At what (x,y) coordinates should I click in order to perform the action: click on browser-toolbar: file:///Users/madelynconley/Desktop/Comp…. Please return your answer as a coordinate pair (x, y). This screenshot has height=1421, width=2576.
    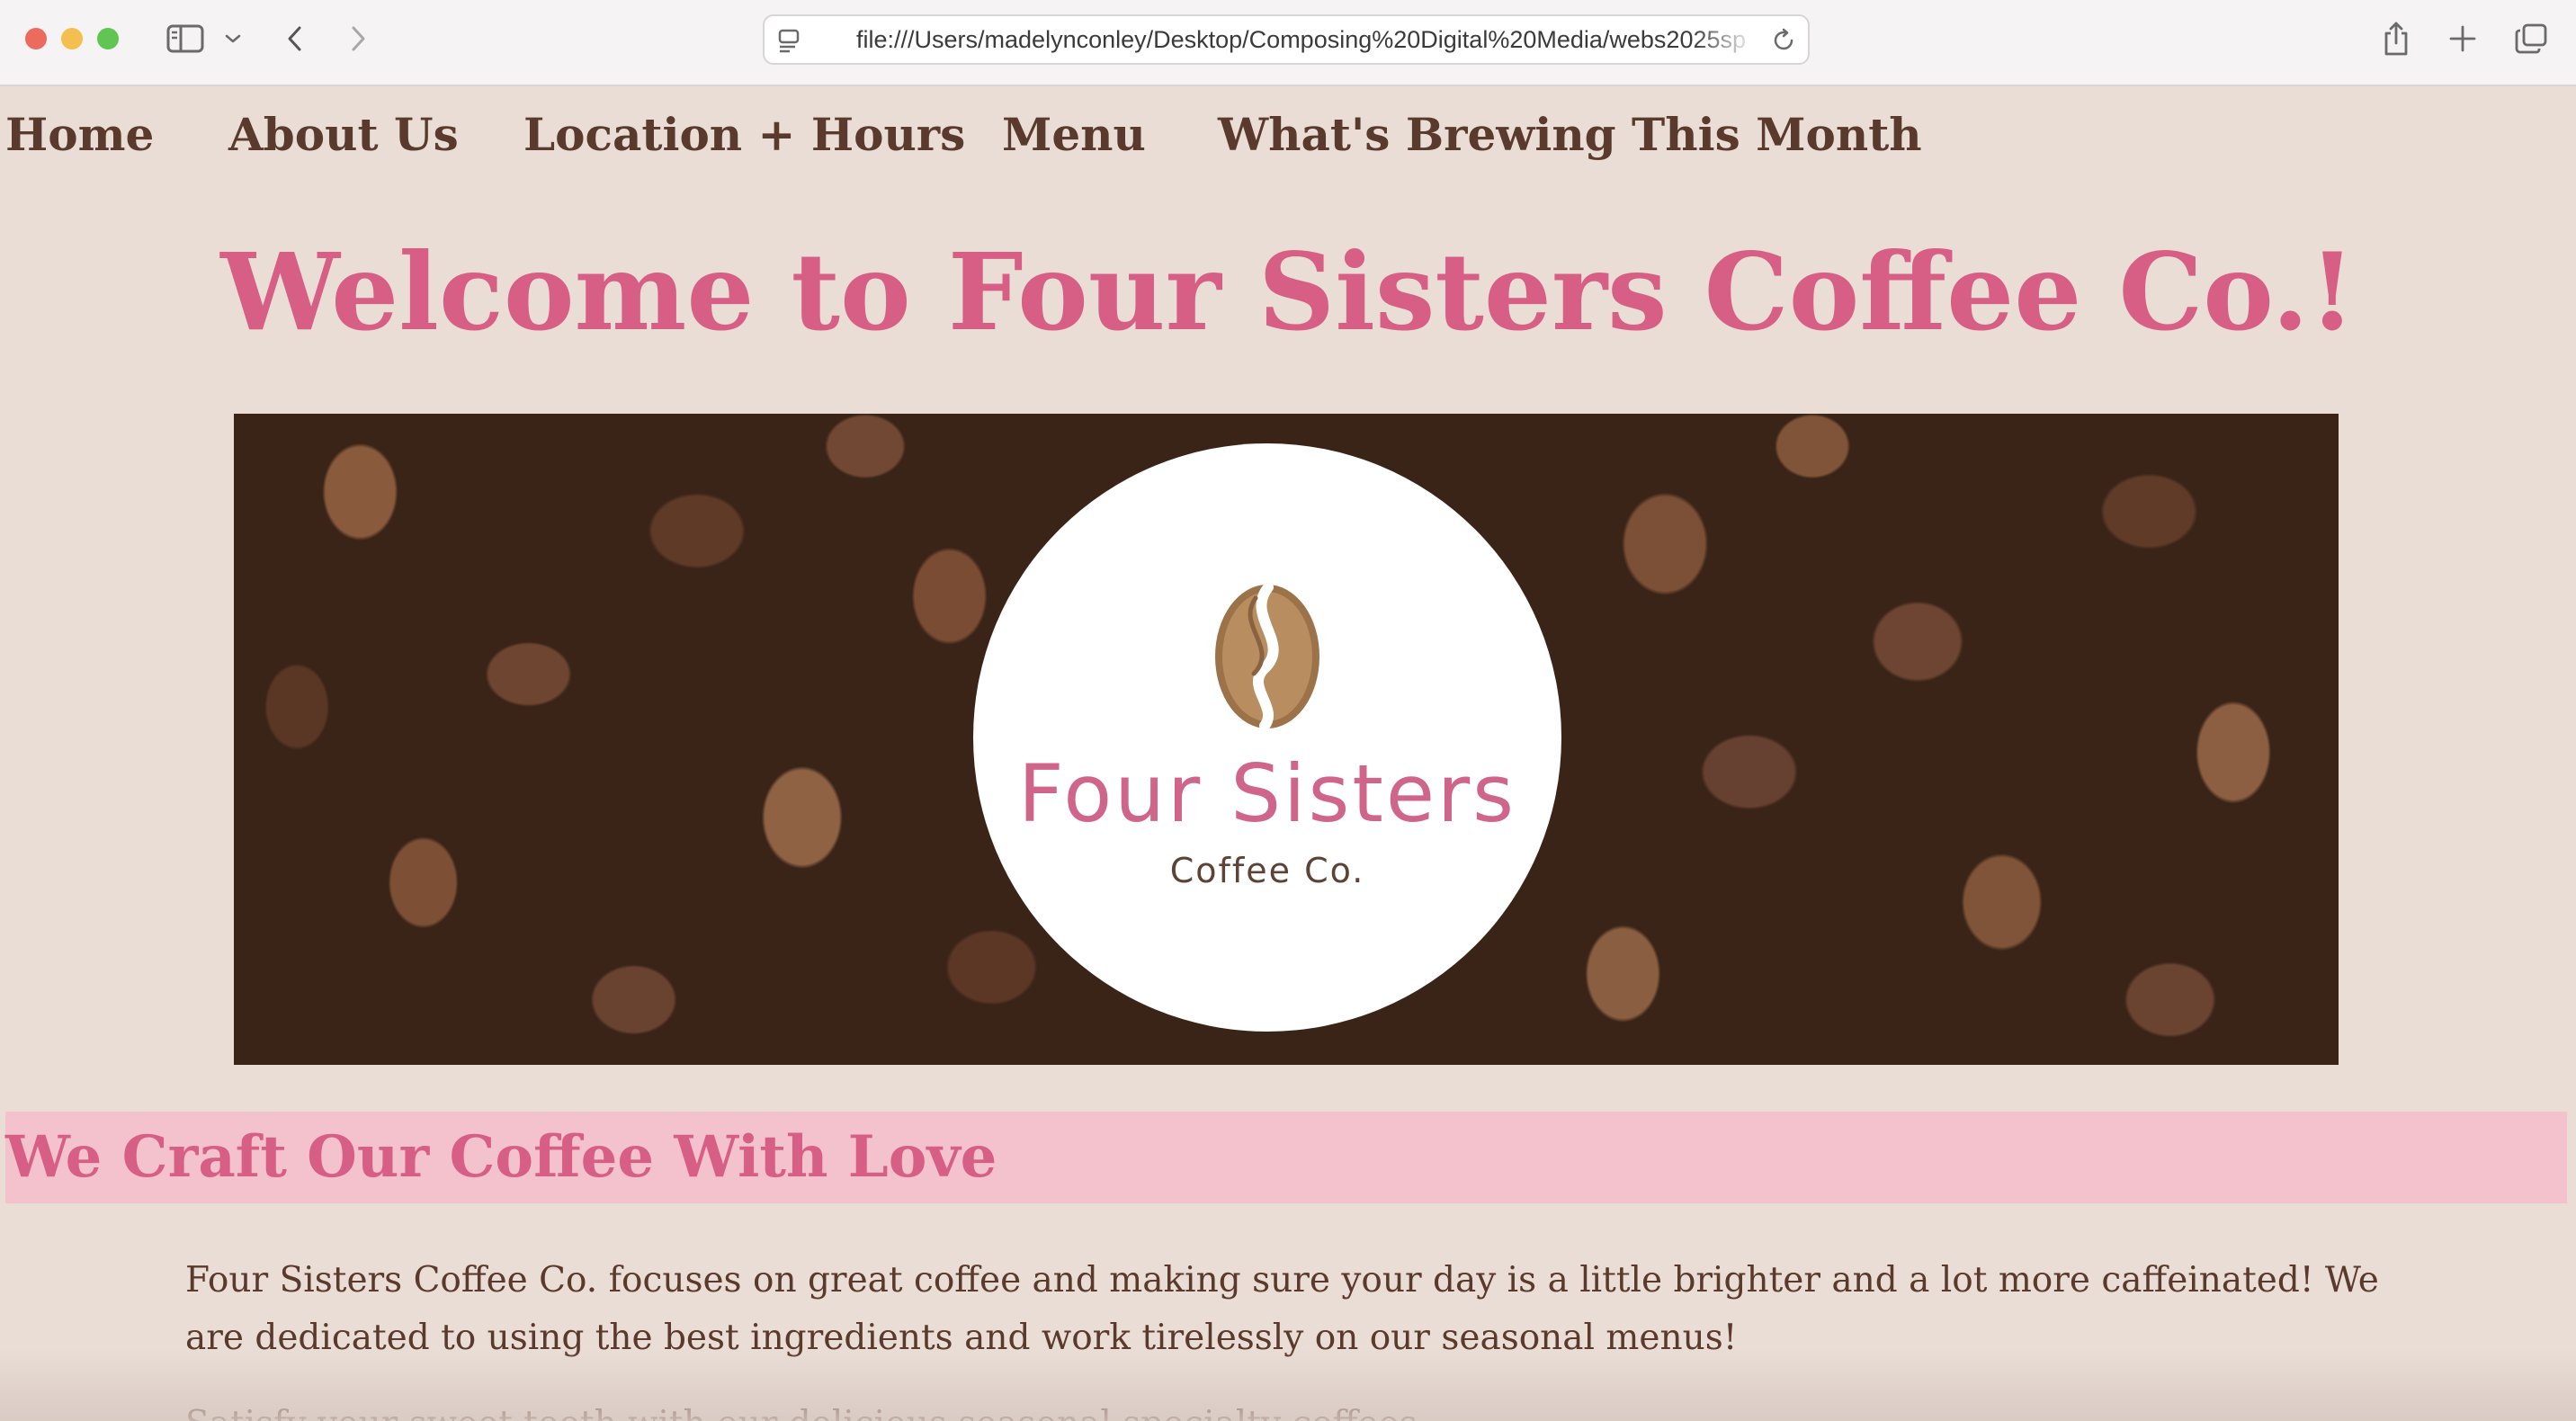
    Looking at the image, I should click on (1288, 43).